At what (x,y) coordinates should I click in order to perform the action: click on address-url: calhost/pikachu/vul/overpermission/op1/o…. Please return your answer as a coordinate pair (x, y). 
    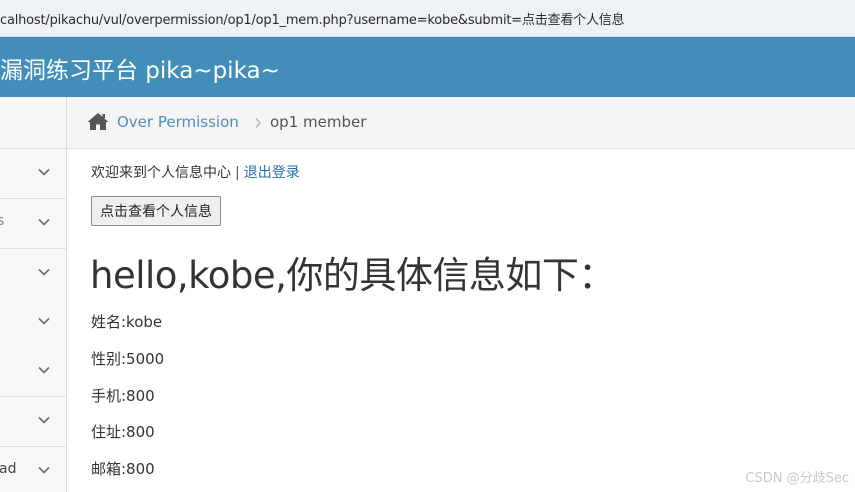
    Looking at the image, I should click on (312, 18).